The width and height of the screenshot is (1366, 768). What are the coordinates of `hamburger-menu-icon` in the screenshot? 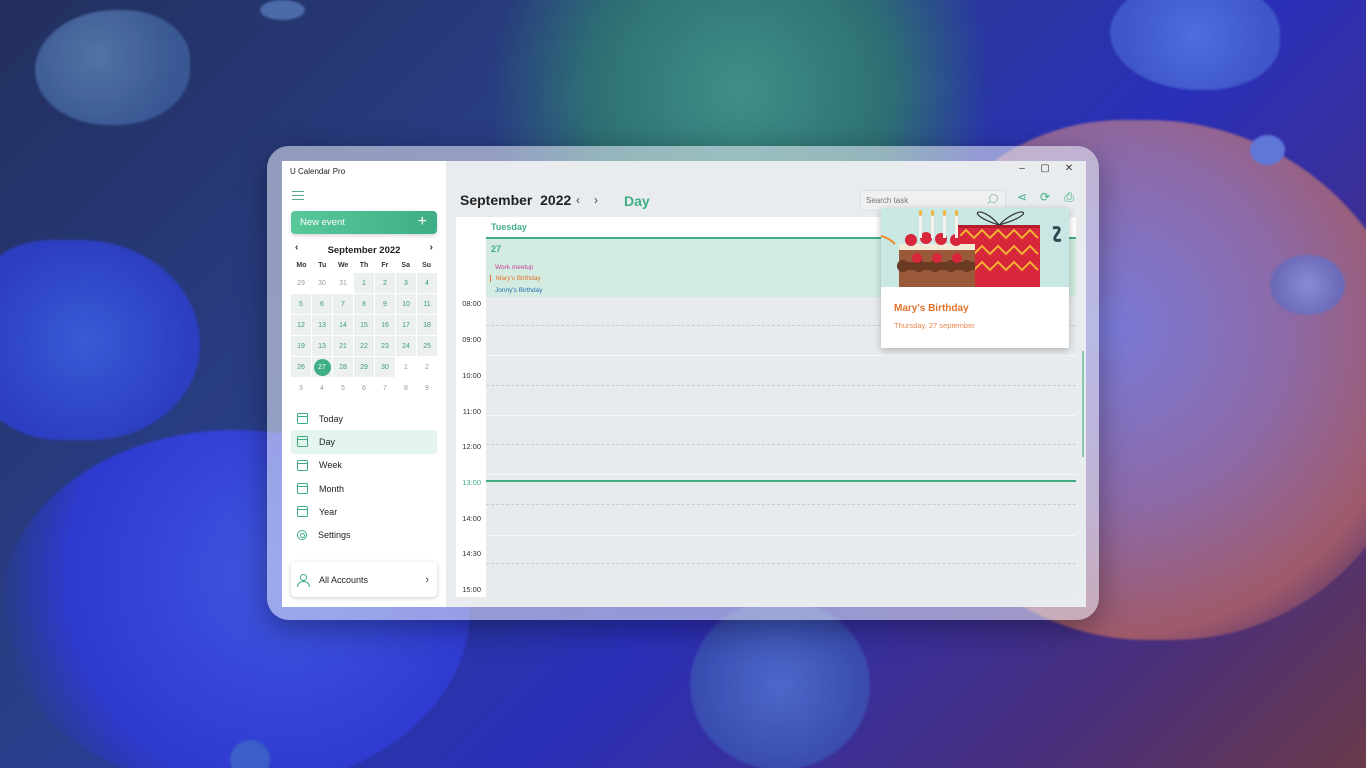 It's located at (298, 195).